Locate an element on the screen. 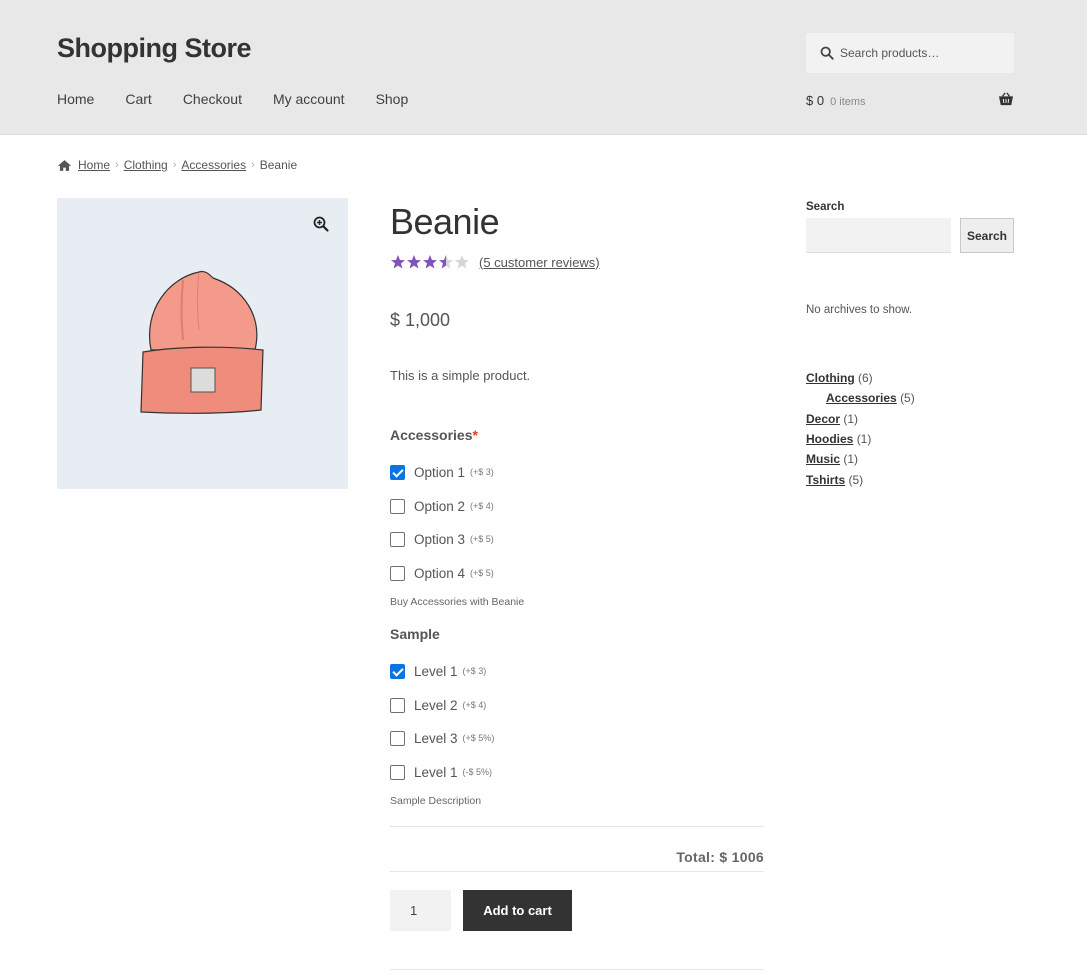  star-rating is located at coordinates (430, 262).